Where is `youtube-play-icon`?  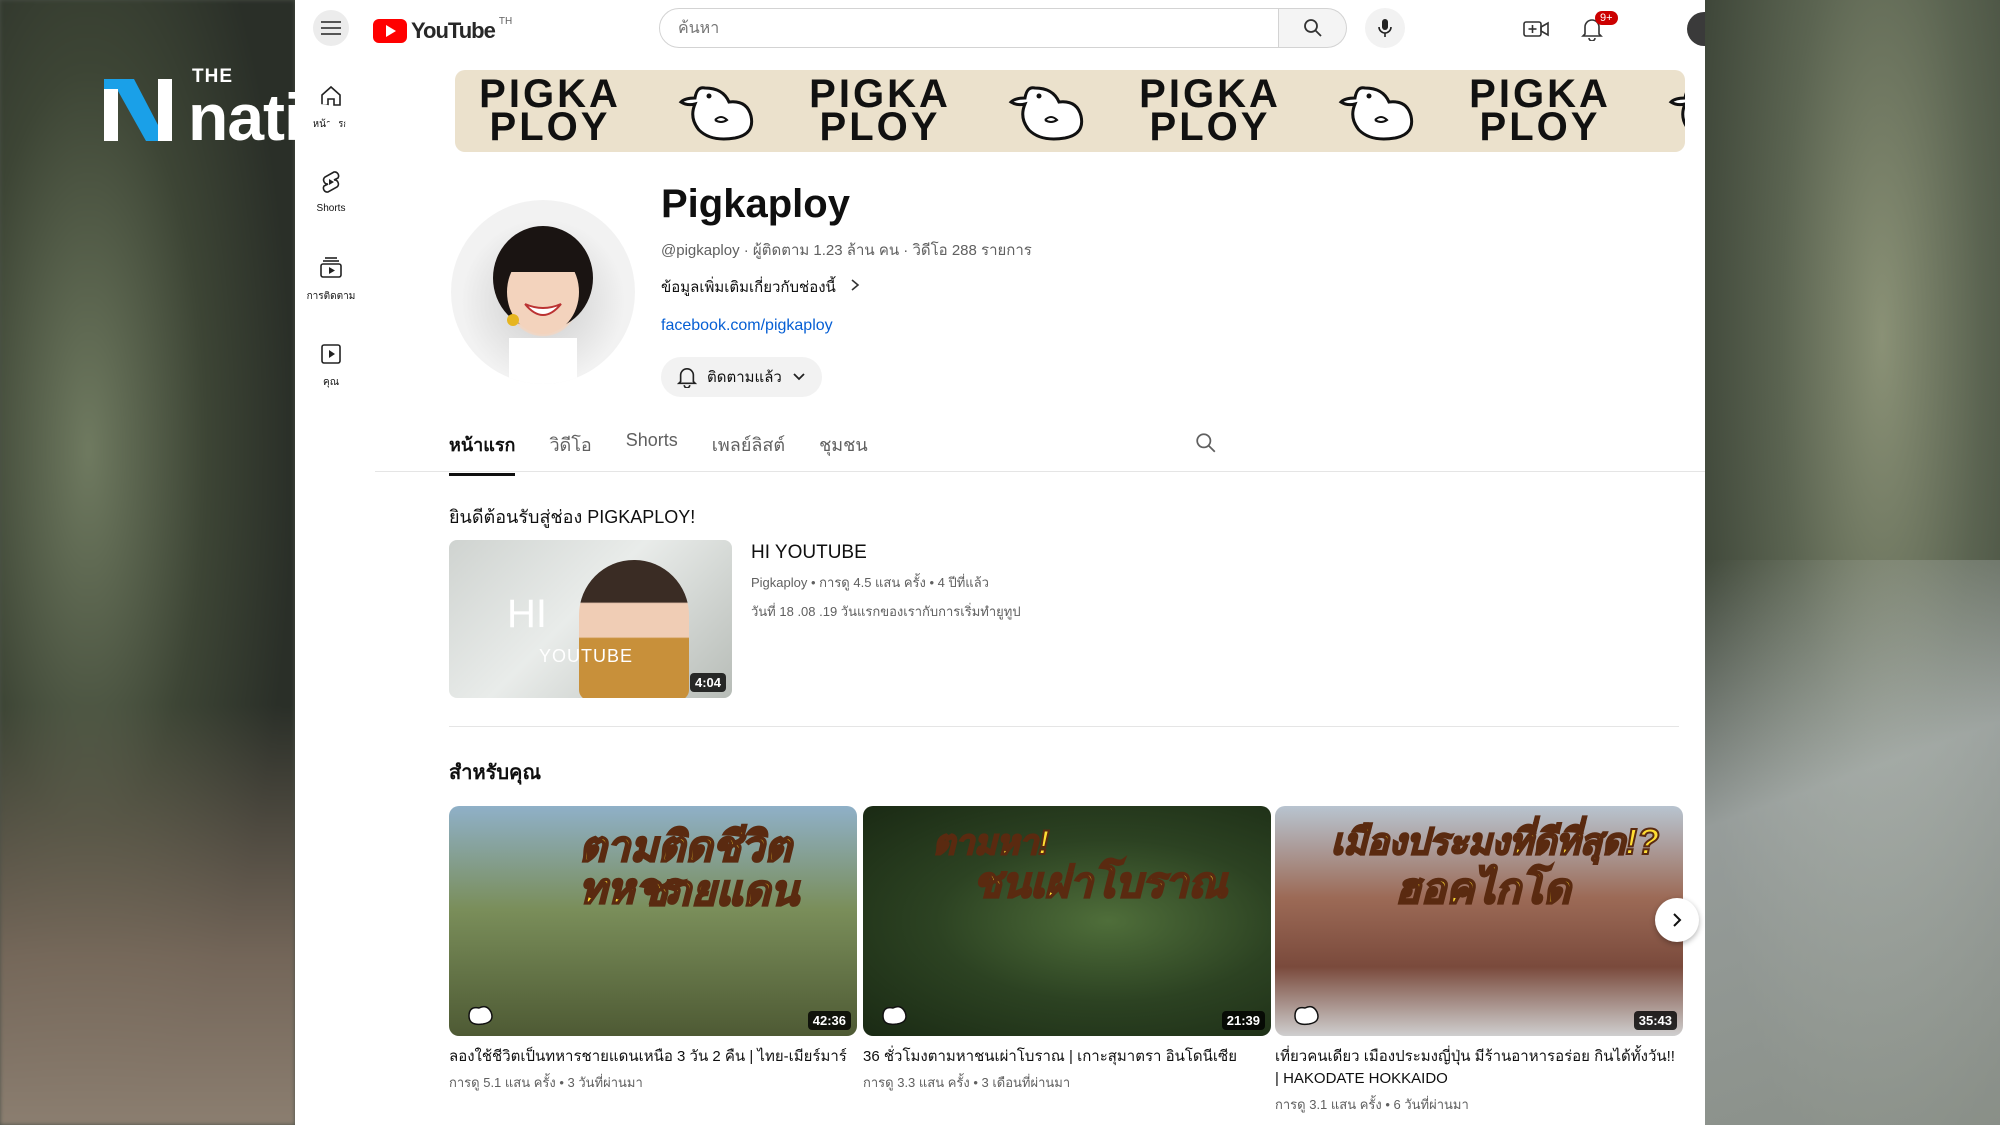 youtube-play-icon is located at coordinates (390, 31).